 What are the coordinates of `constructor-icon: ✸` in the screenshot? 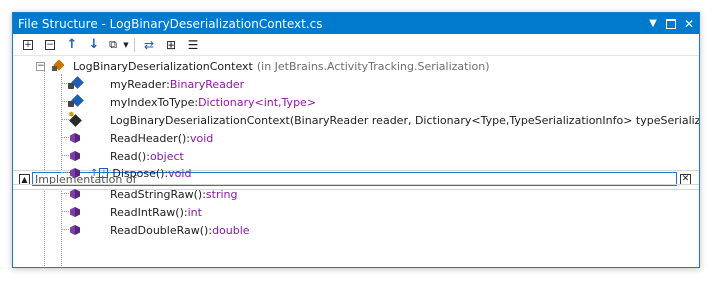 It's located at (75, 118).